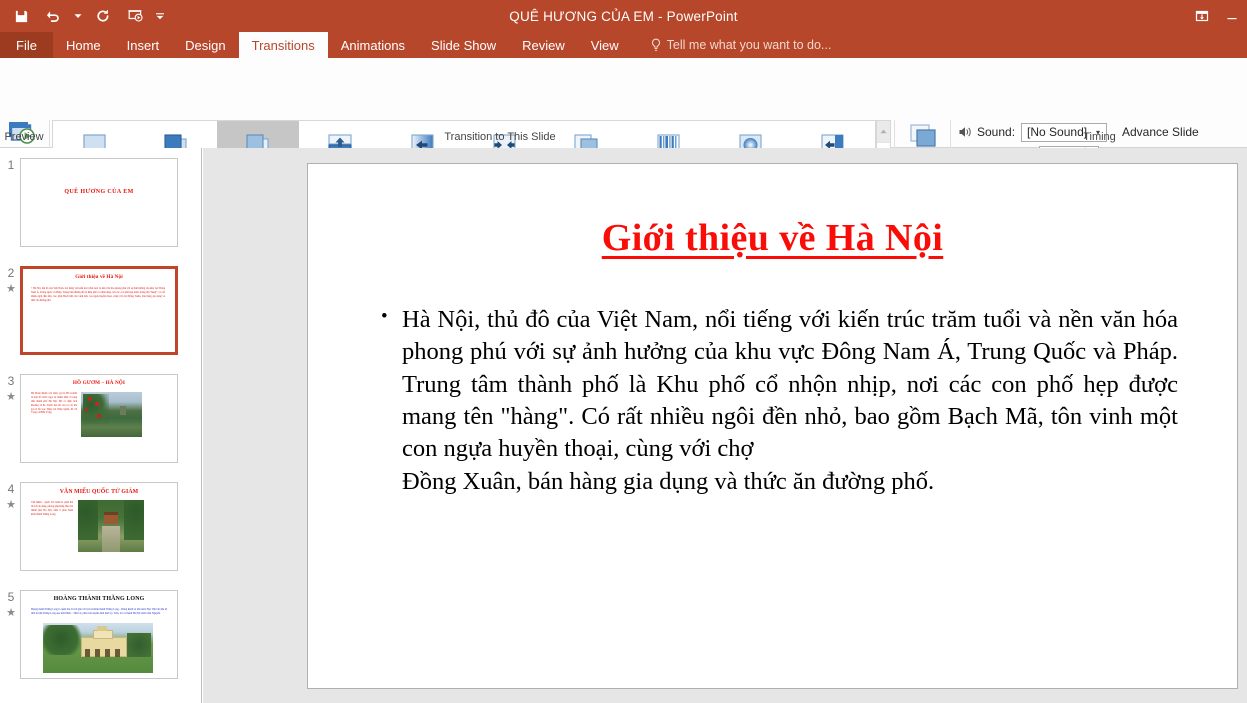  I want to click on thumbnail-transition-star-5: ★, so click(11, 612).